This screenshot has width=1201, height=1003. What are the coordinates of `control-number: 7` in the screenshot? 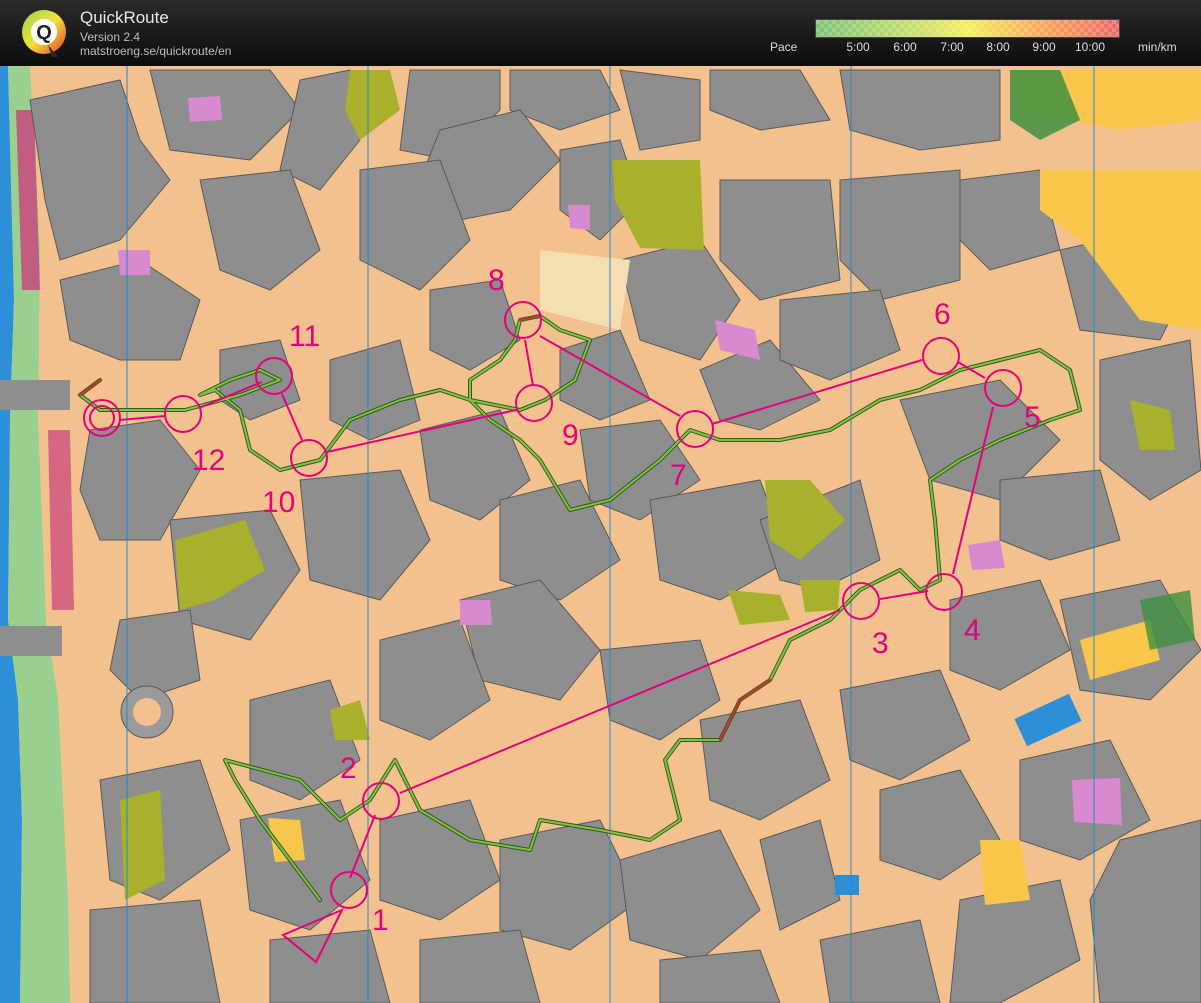 It's located at (678, 475).